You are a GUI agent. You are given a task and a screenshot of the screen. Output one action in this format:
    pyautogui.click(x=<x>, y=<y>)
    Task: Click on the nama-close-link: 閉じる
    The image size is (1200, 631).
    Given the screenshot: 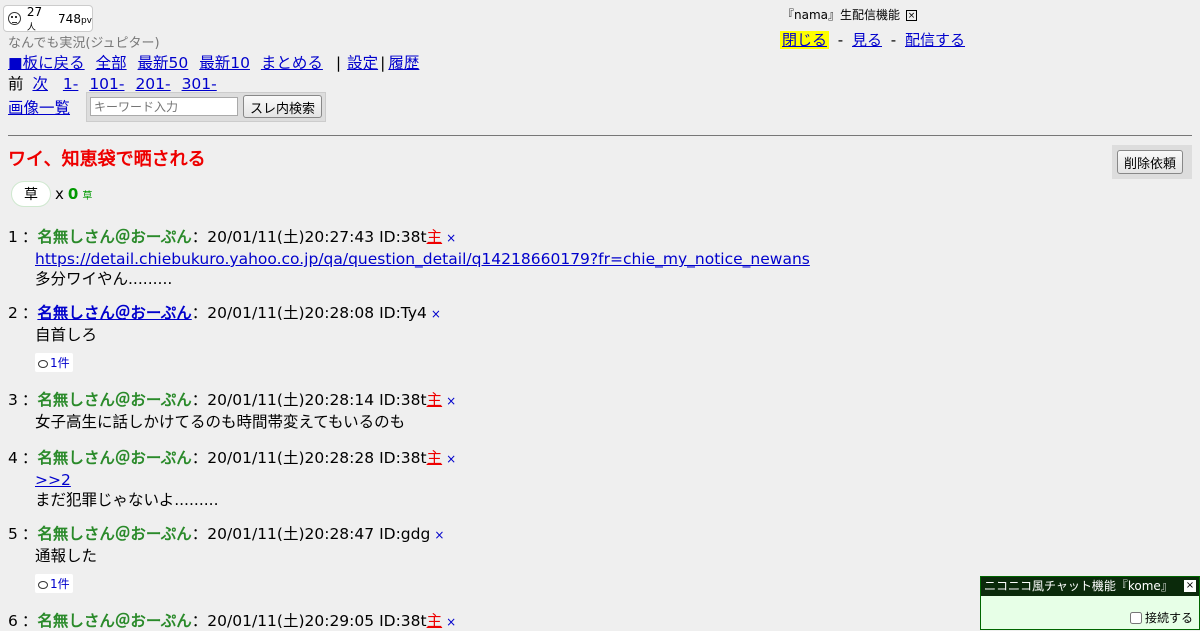 What is the action you would take?
    pyautogui.click(x=805, y=40)
    